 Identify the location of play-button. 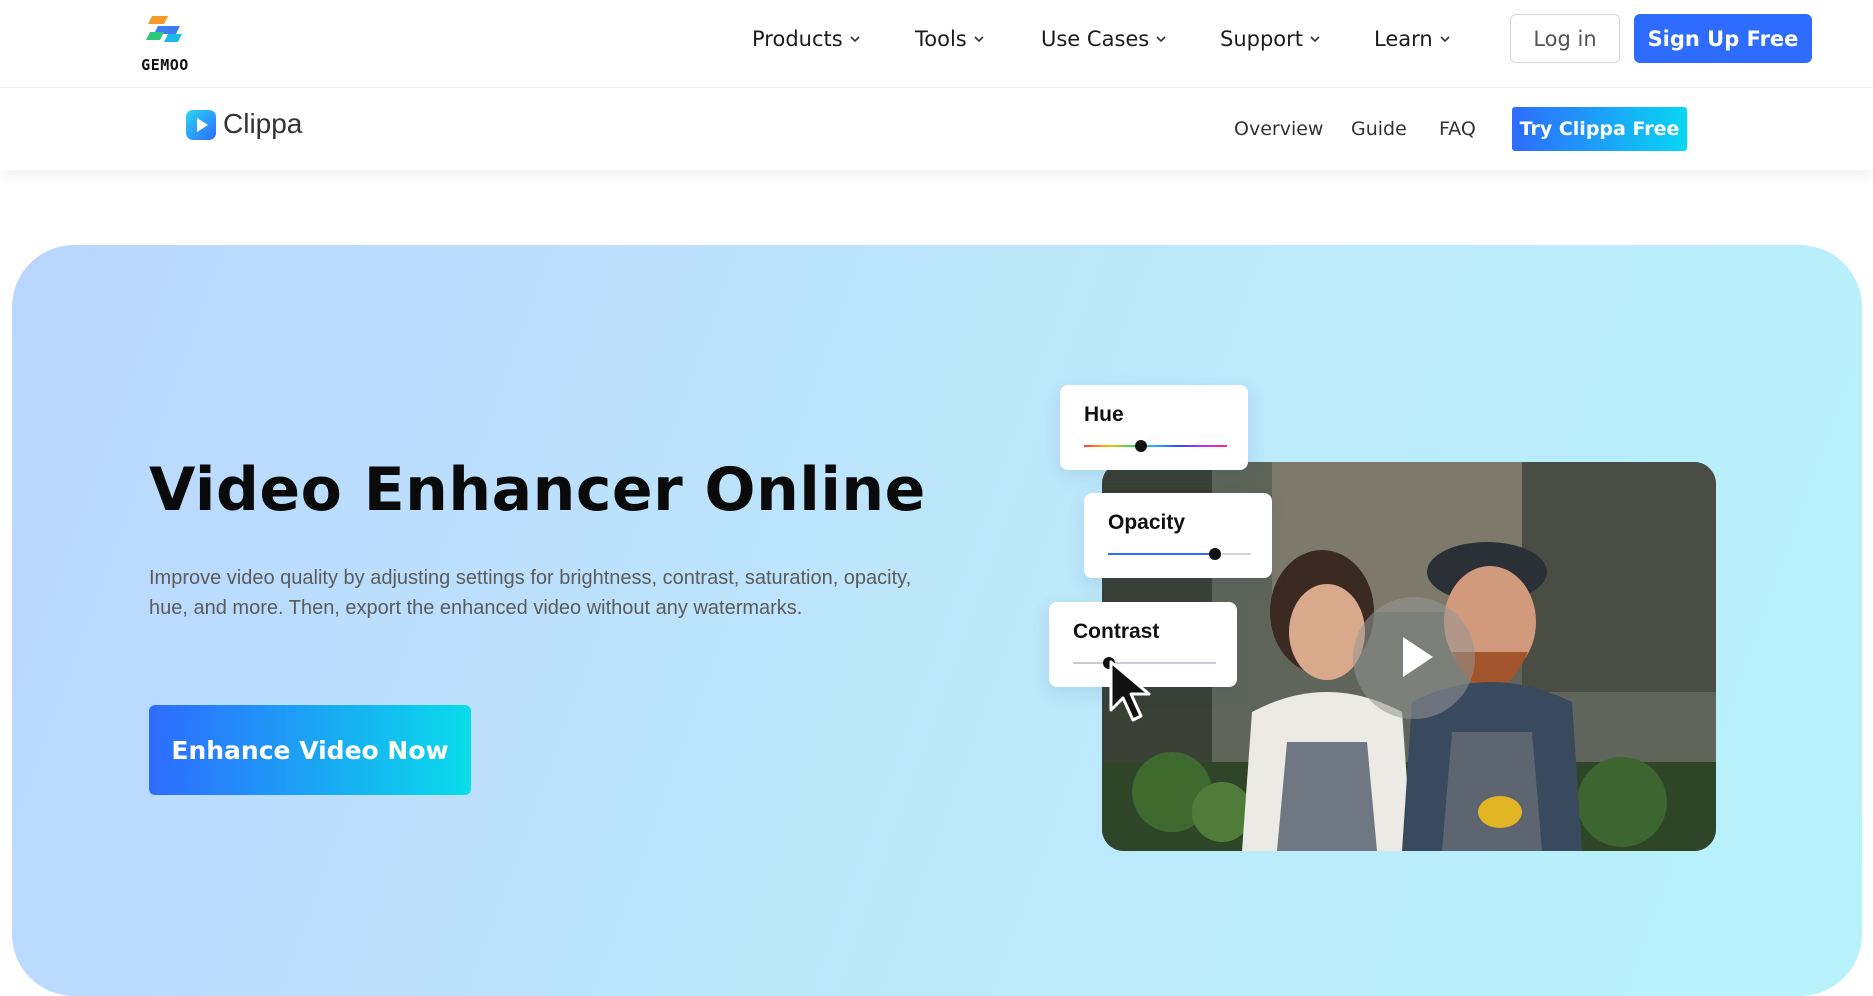
(1414, 658).